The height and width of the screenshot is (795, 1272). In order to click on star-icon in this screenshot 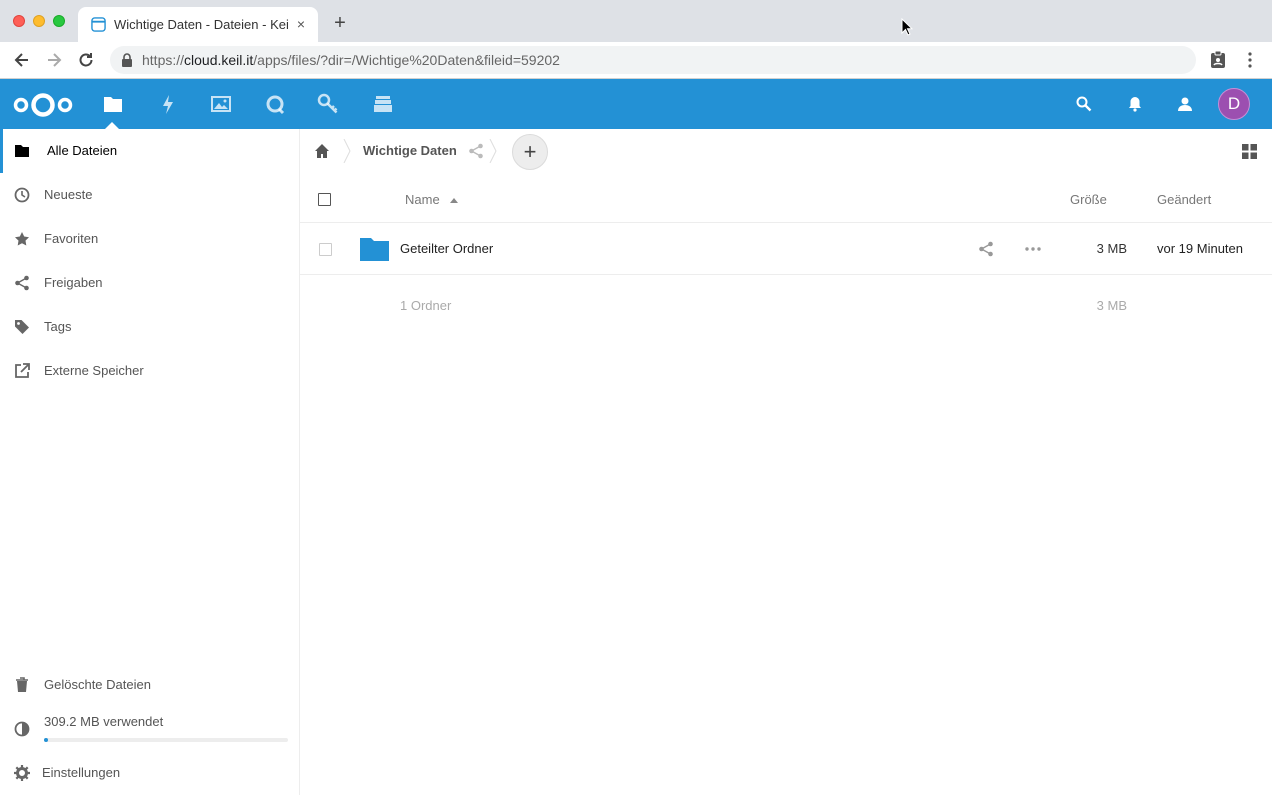, I will do `click(22, 239)`.